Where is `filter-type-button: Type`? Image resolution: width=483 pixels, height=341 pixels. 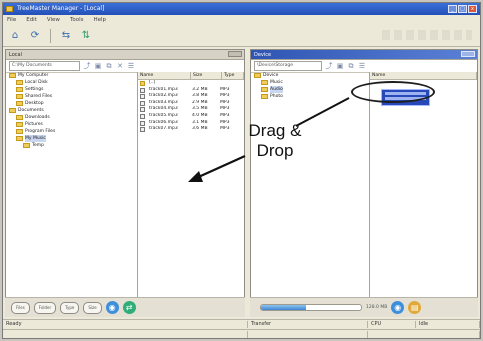
filter-type-button: Type is located at coordinates (70, 307).